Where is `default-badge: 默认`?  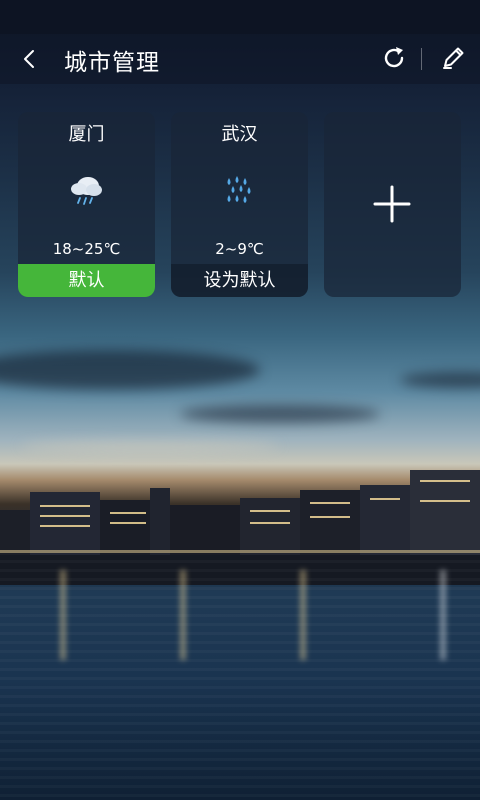
default-badge: 默认 is located at coordinates (86, 280).